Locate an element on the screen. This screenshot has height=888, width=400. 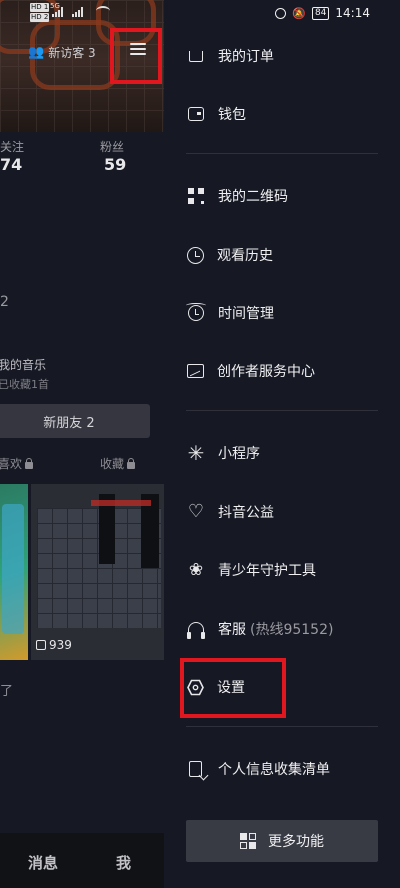
play-count: 939 is located at coordinates (54, 645).